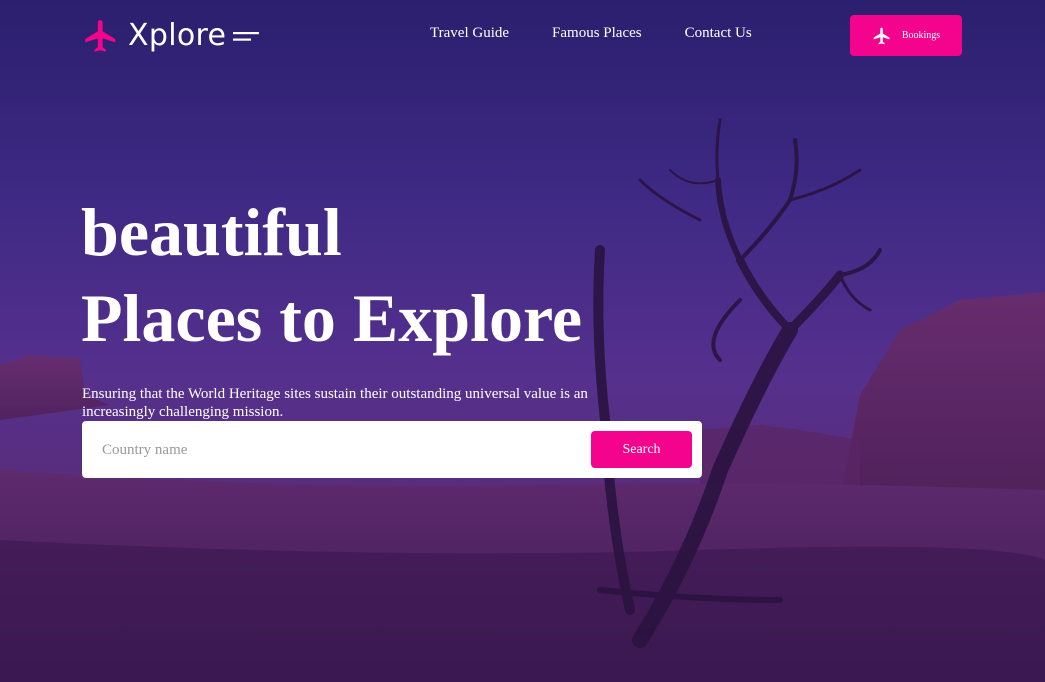 This screenshot has height=682, width=1045. What do you see at coordinates (342, 450) in the screenshot?
I see `country-search-input` at bounding box center [342, 450].